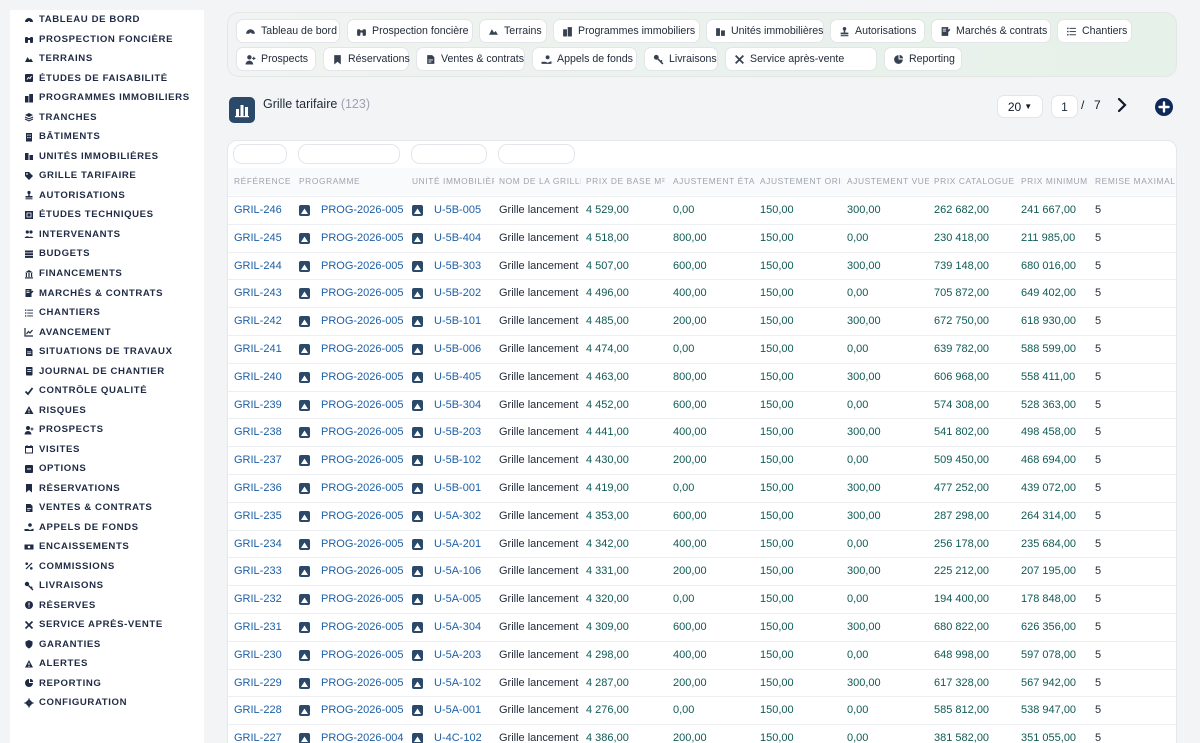 This screenshot has width=1200, height=743. Describe the element at coordinates (107, 703) in the screenshot. I see `sidebar-item-configuration: CONFIGURATION` at that location.